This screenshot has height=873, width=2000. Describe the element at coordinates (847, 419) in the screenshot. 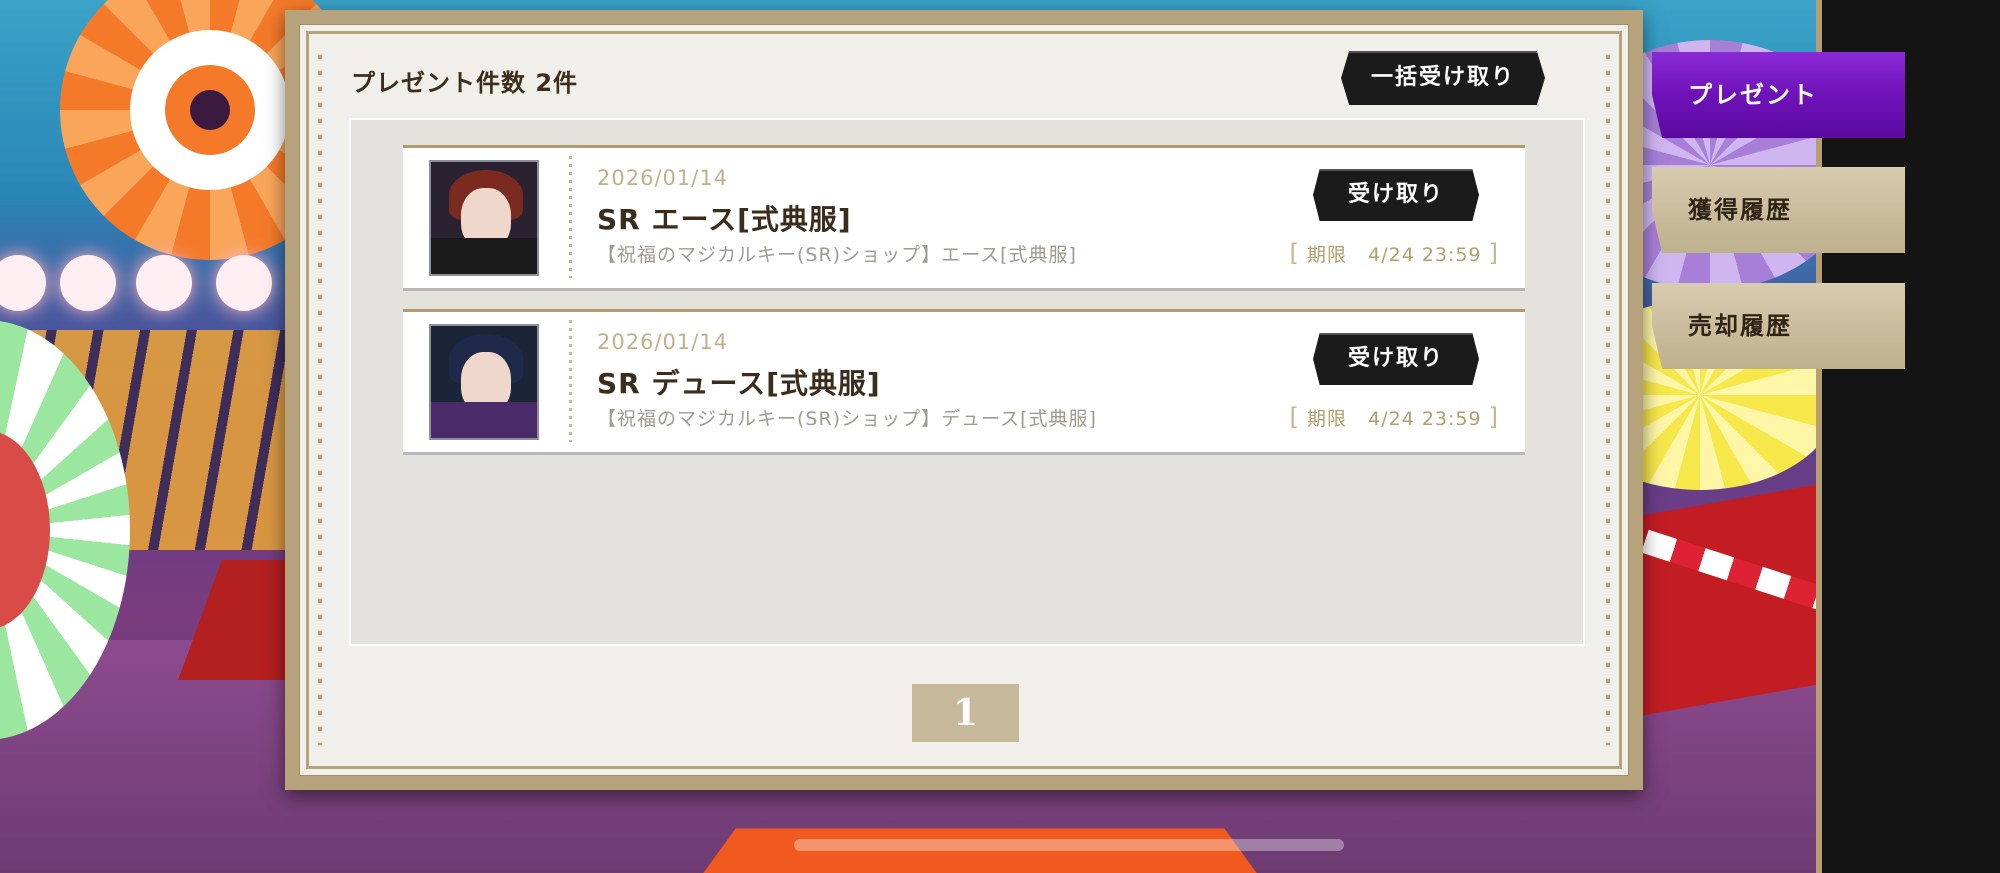

I see `present-description: 【祝福のマジカルキー(SR)ショップ】デュース[式典服]` at that location.